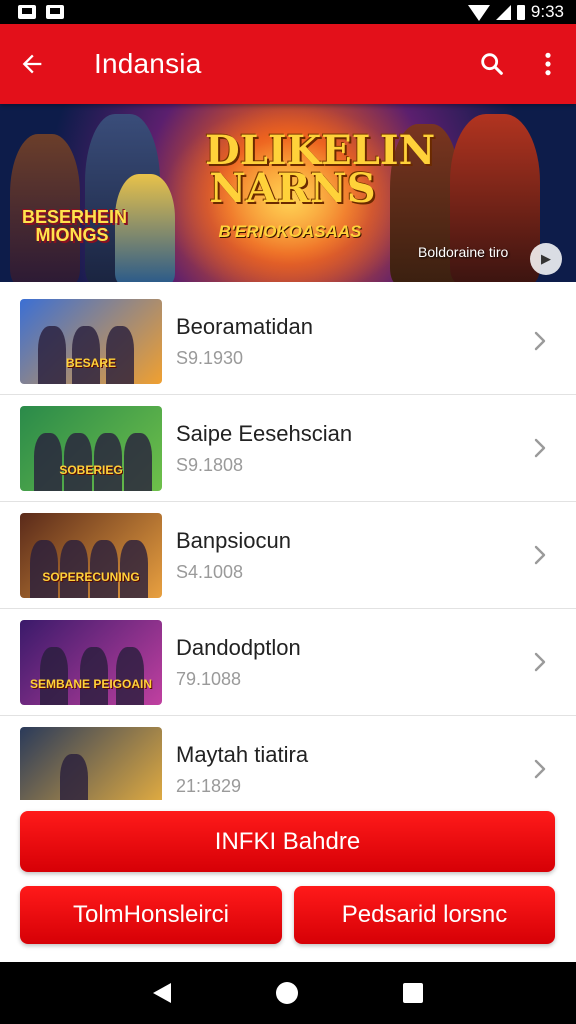 Image resolution: width=576 pixels, height=1024 pixels. What do you see at coordinates (244, 326) in the screenshot?
I see `list-item-title: Beoramatidan` at bounding box center [244, 326].